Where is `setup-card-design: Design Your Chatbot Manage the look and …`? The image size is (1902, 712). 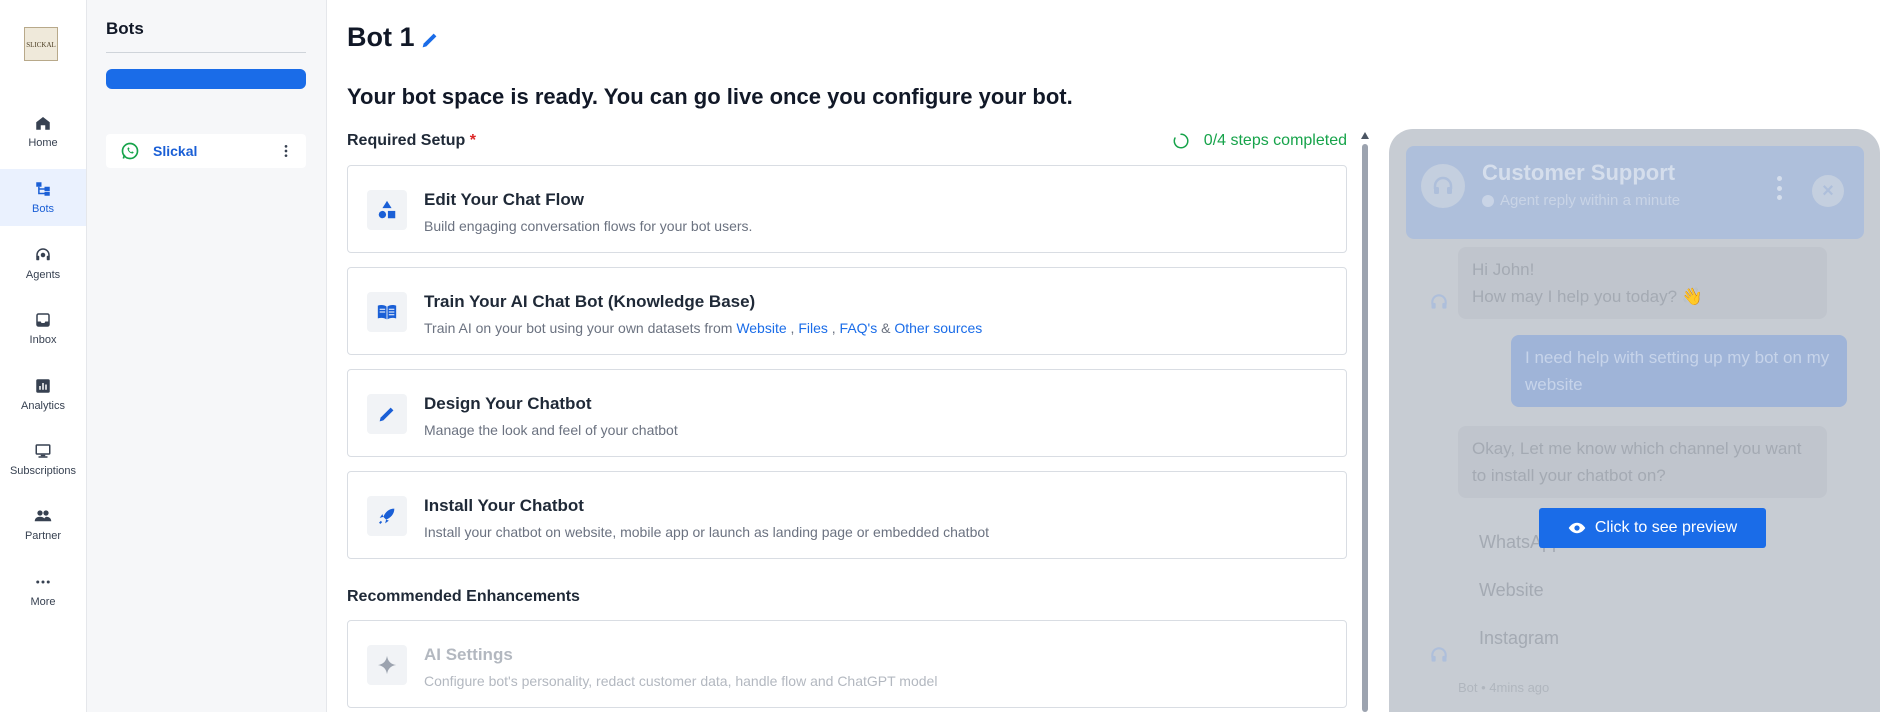 setup-card-design: Design Your Chatbot Manage the look and … is located at coordinates (847, 413).